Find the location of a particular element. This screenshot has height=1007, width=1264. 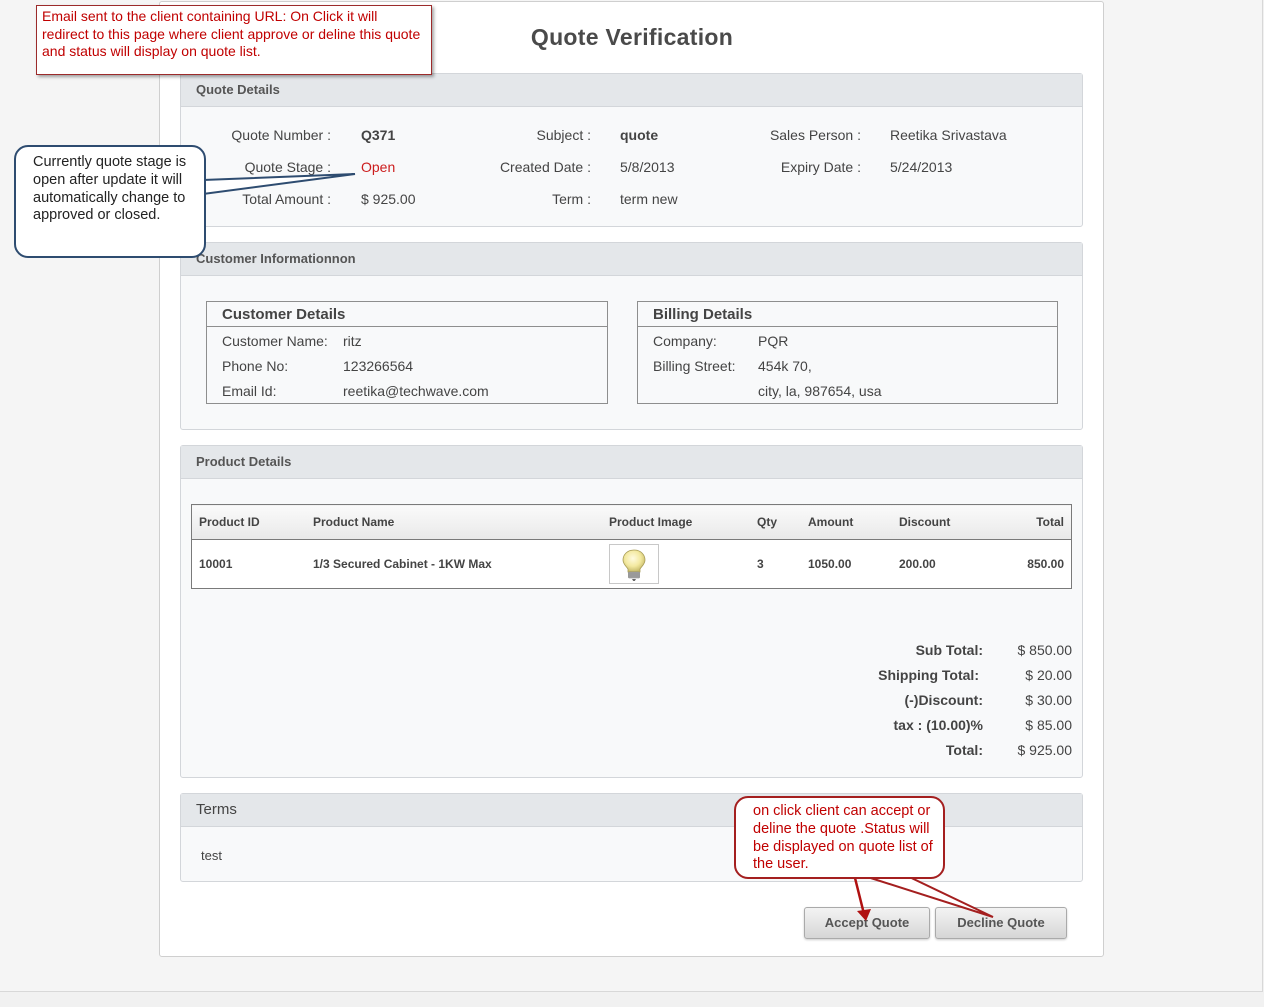

quote-number-label: Quote Number : is located at coordinates (281, 135).